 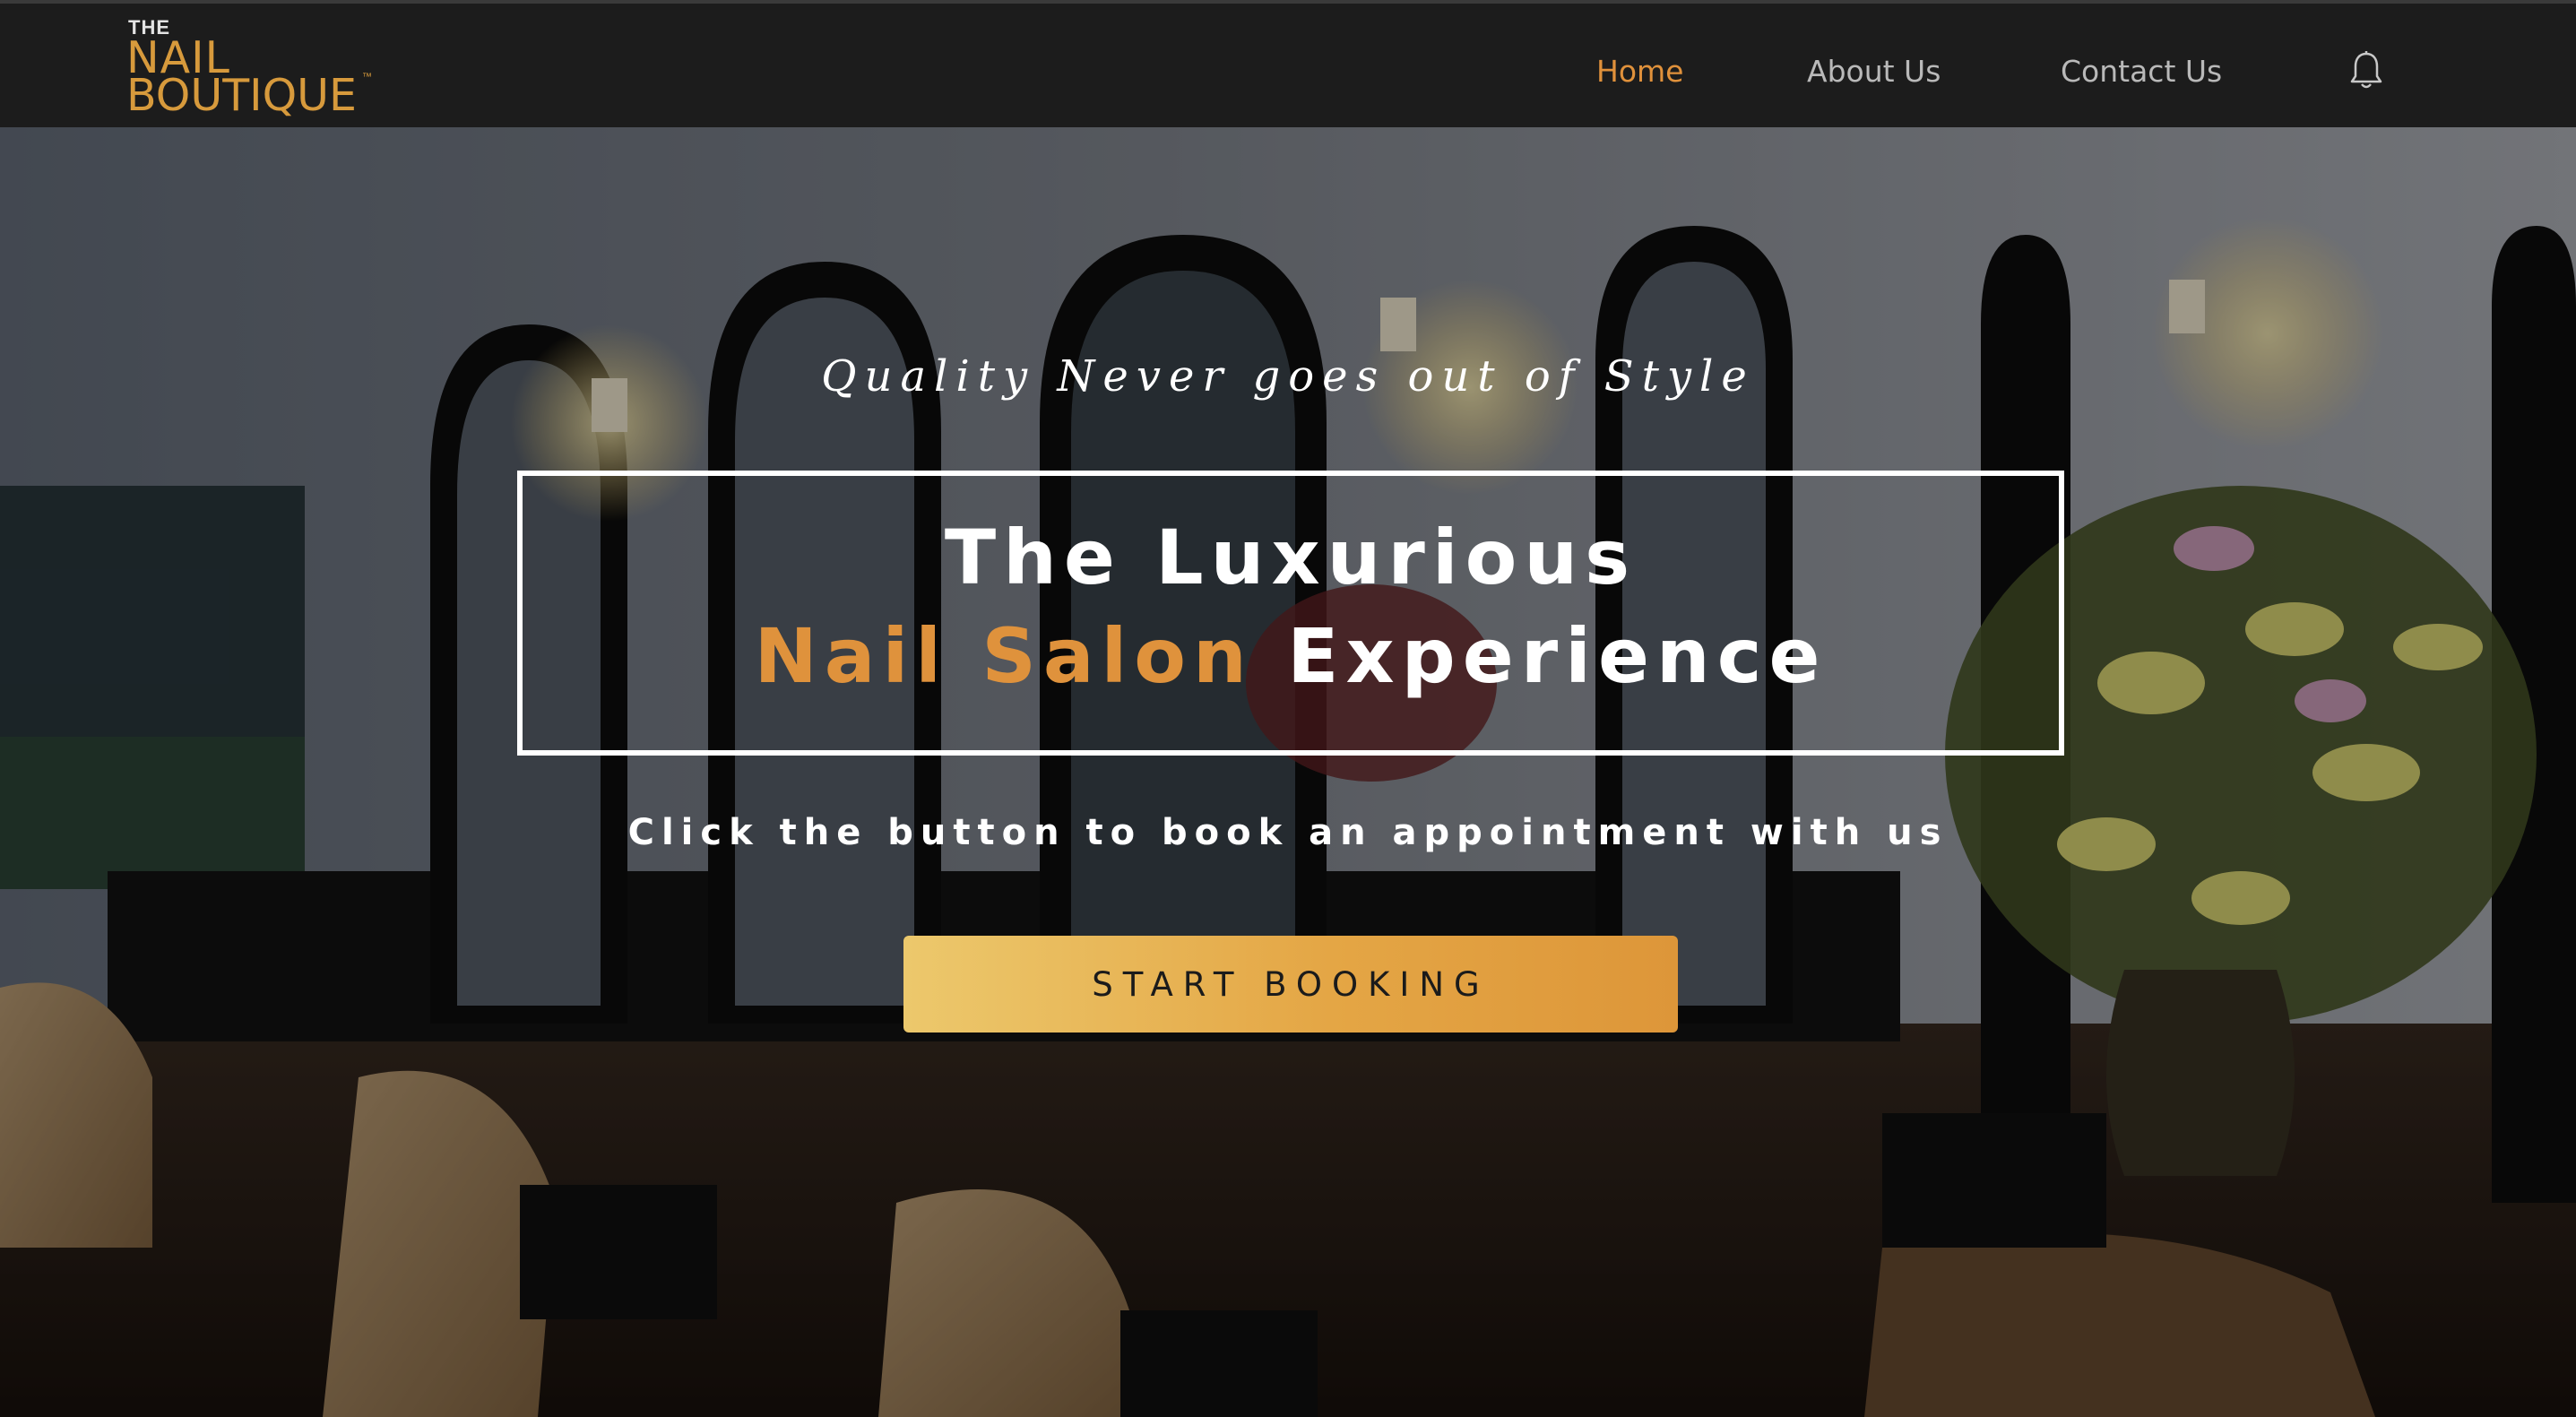 I want to click on nail-boutique-logo: THE NAIL BOUTIQUE ™, so click(x=260, y=68).